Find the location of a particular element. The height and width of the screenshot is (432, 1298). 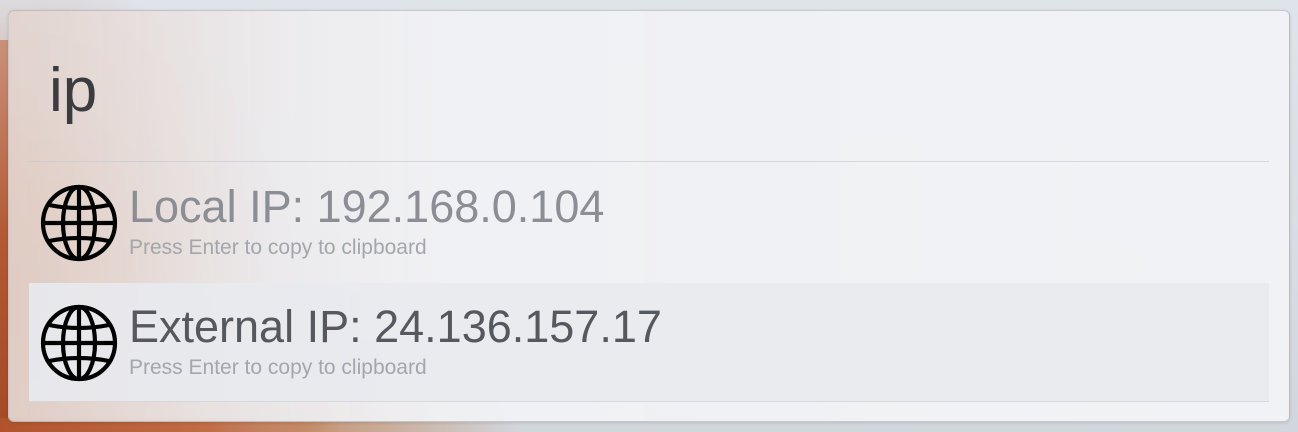

search-input: ip is located at coordinates (73, 91).